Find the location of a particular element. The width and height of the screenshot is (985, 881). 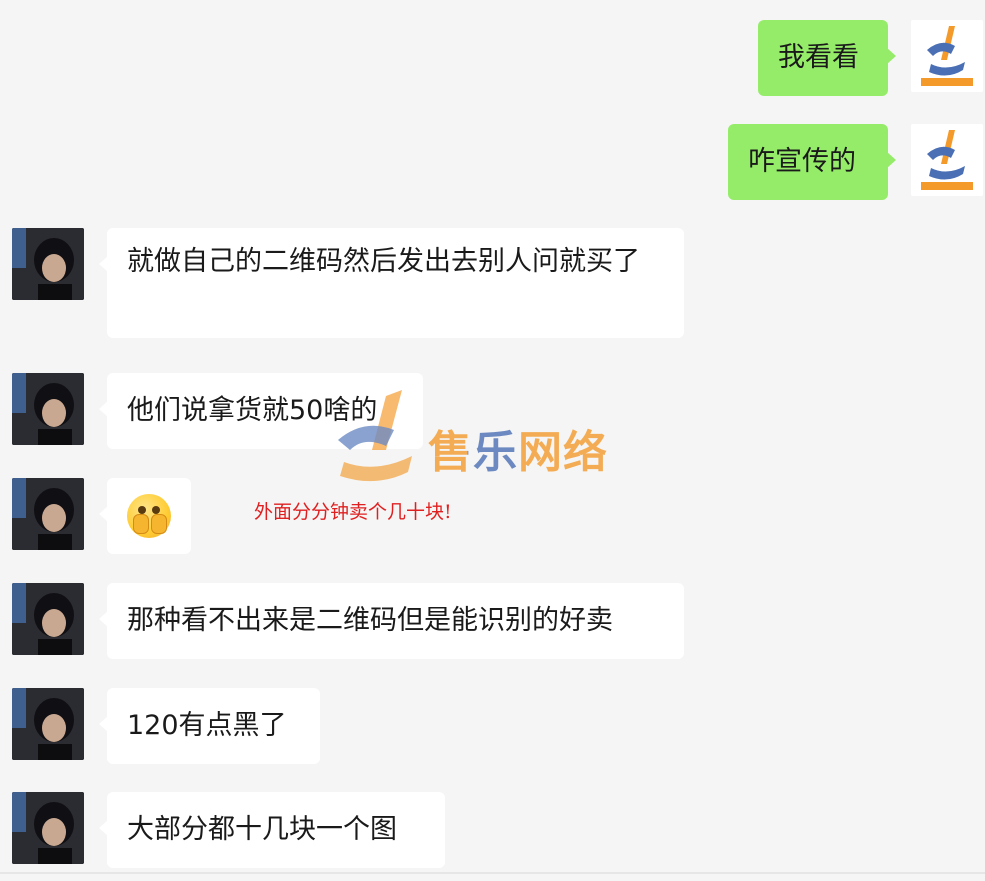

message-bubble-incoming: 他们说拿货就50啥的 is located at coordinates (261, 411).